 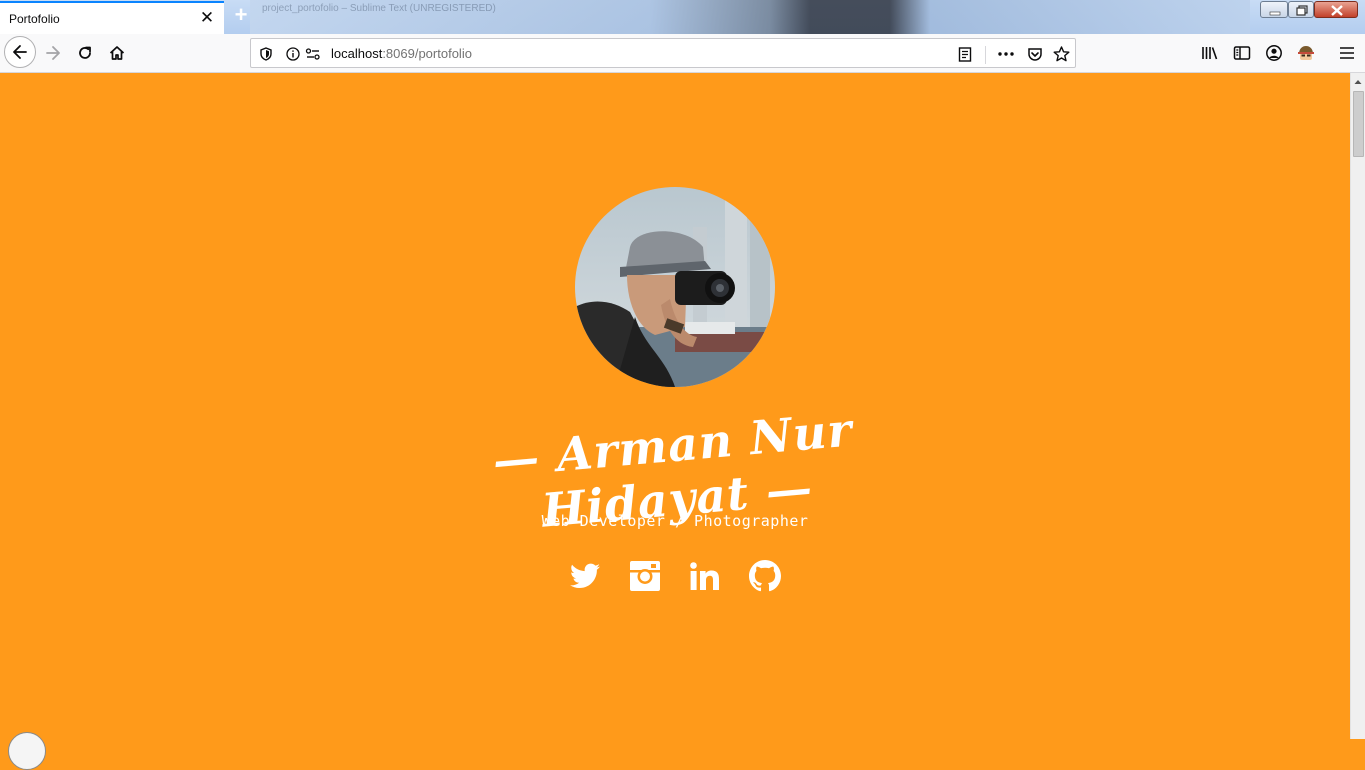 I want to click on account-button, so click(x=1274, y=53).